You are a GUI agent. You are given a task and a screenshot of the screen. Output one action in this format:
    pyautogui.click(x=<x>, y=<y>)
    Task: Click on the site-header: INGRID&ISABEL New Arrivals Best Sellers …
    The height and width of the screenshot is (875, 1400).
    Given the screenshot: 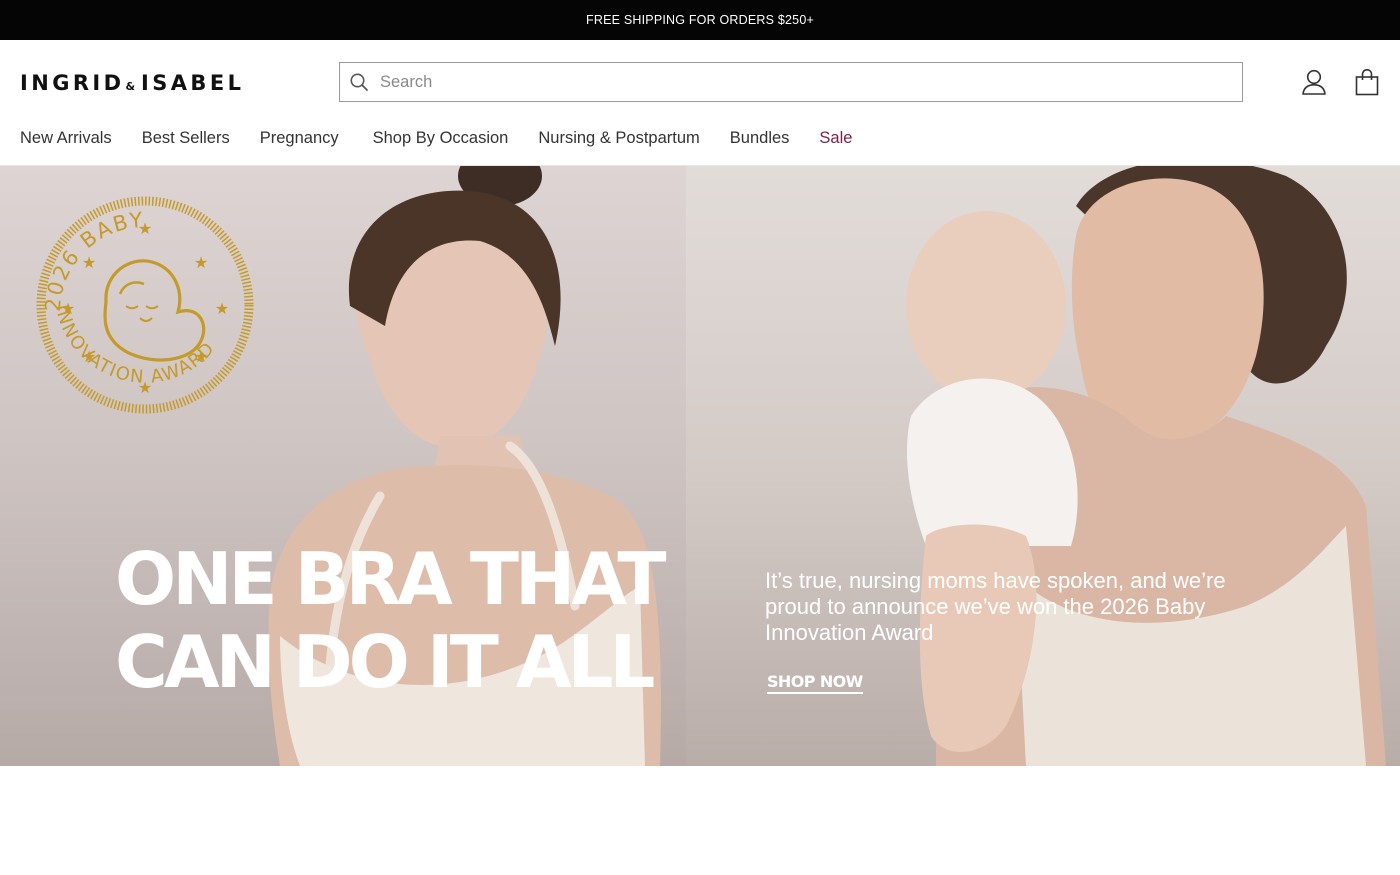 What is the action you would take?
    pyautogui.click(x=700, y=103)
    